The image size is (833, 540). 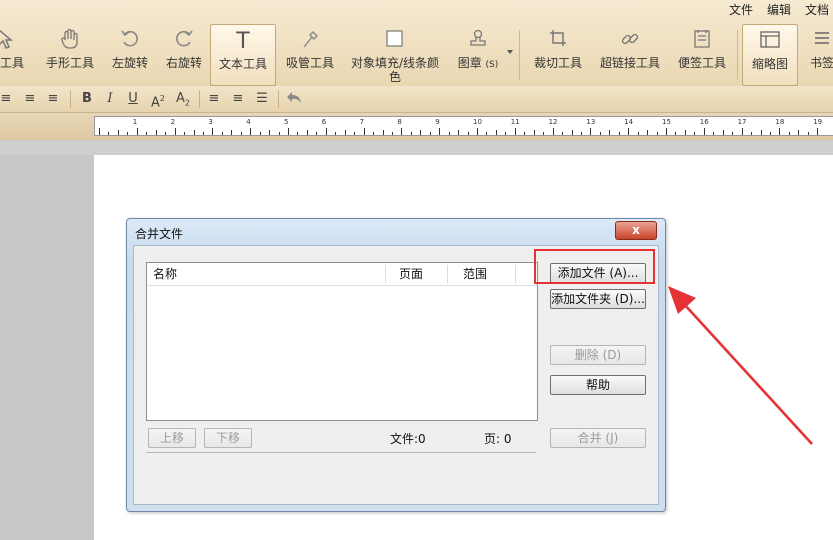 What do you see at coordinates (294, 99) in the screenshot?
I see `undo-icon` at bounding box center [294, 99].